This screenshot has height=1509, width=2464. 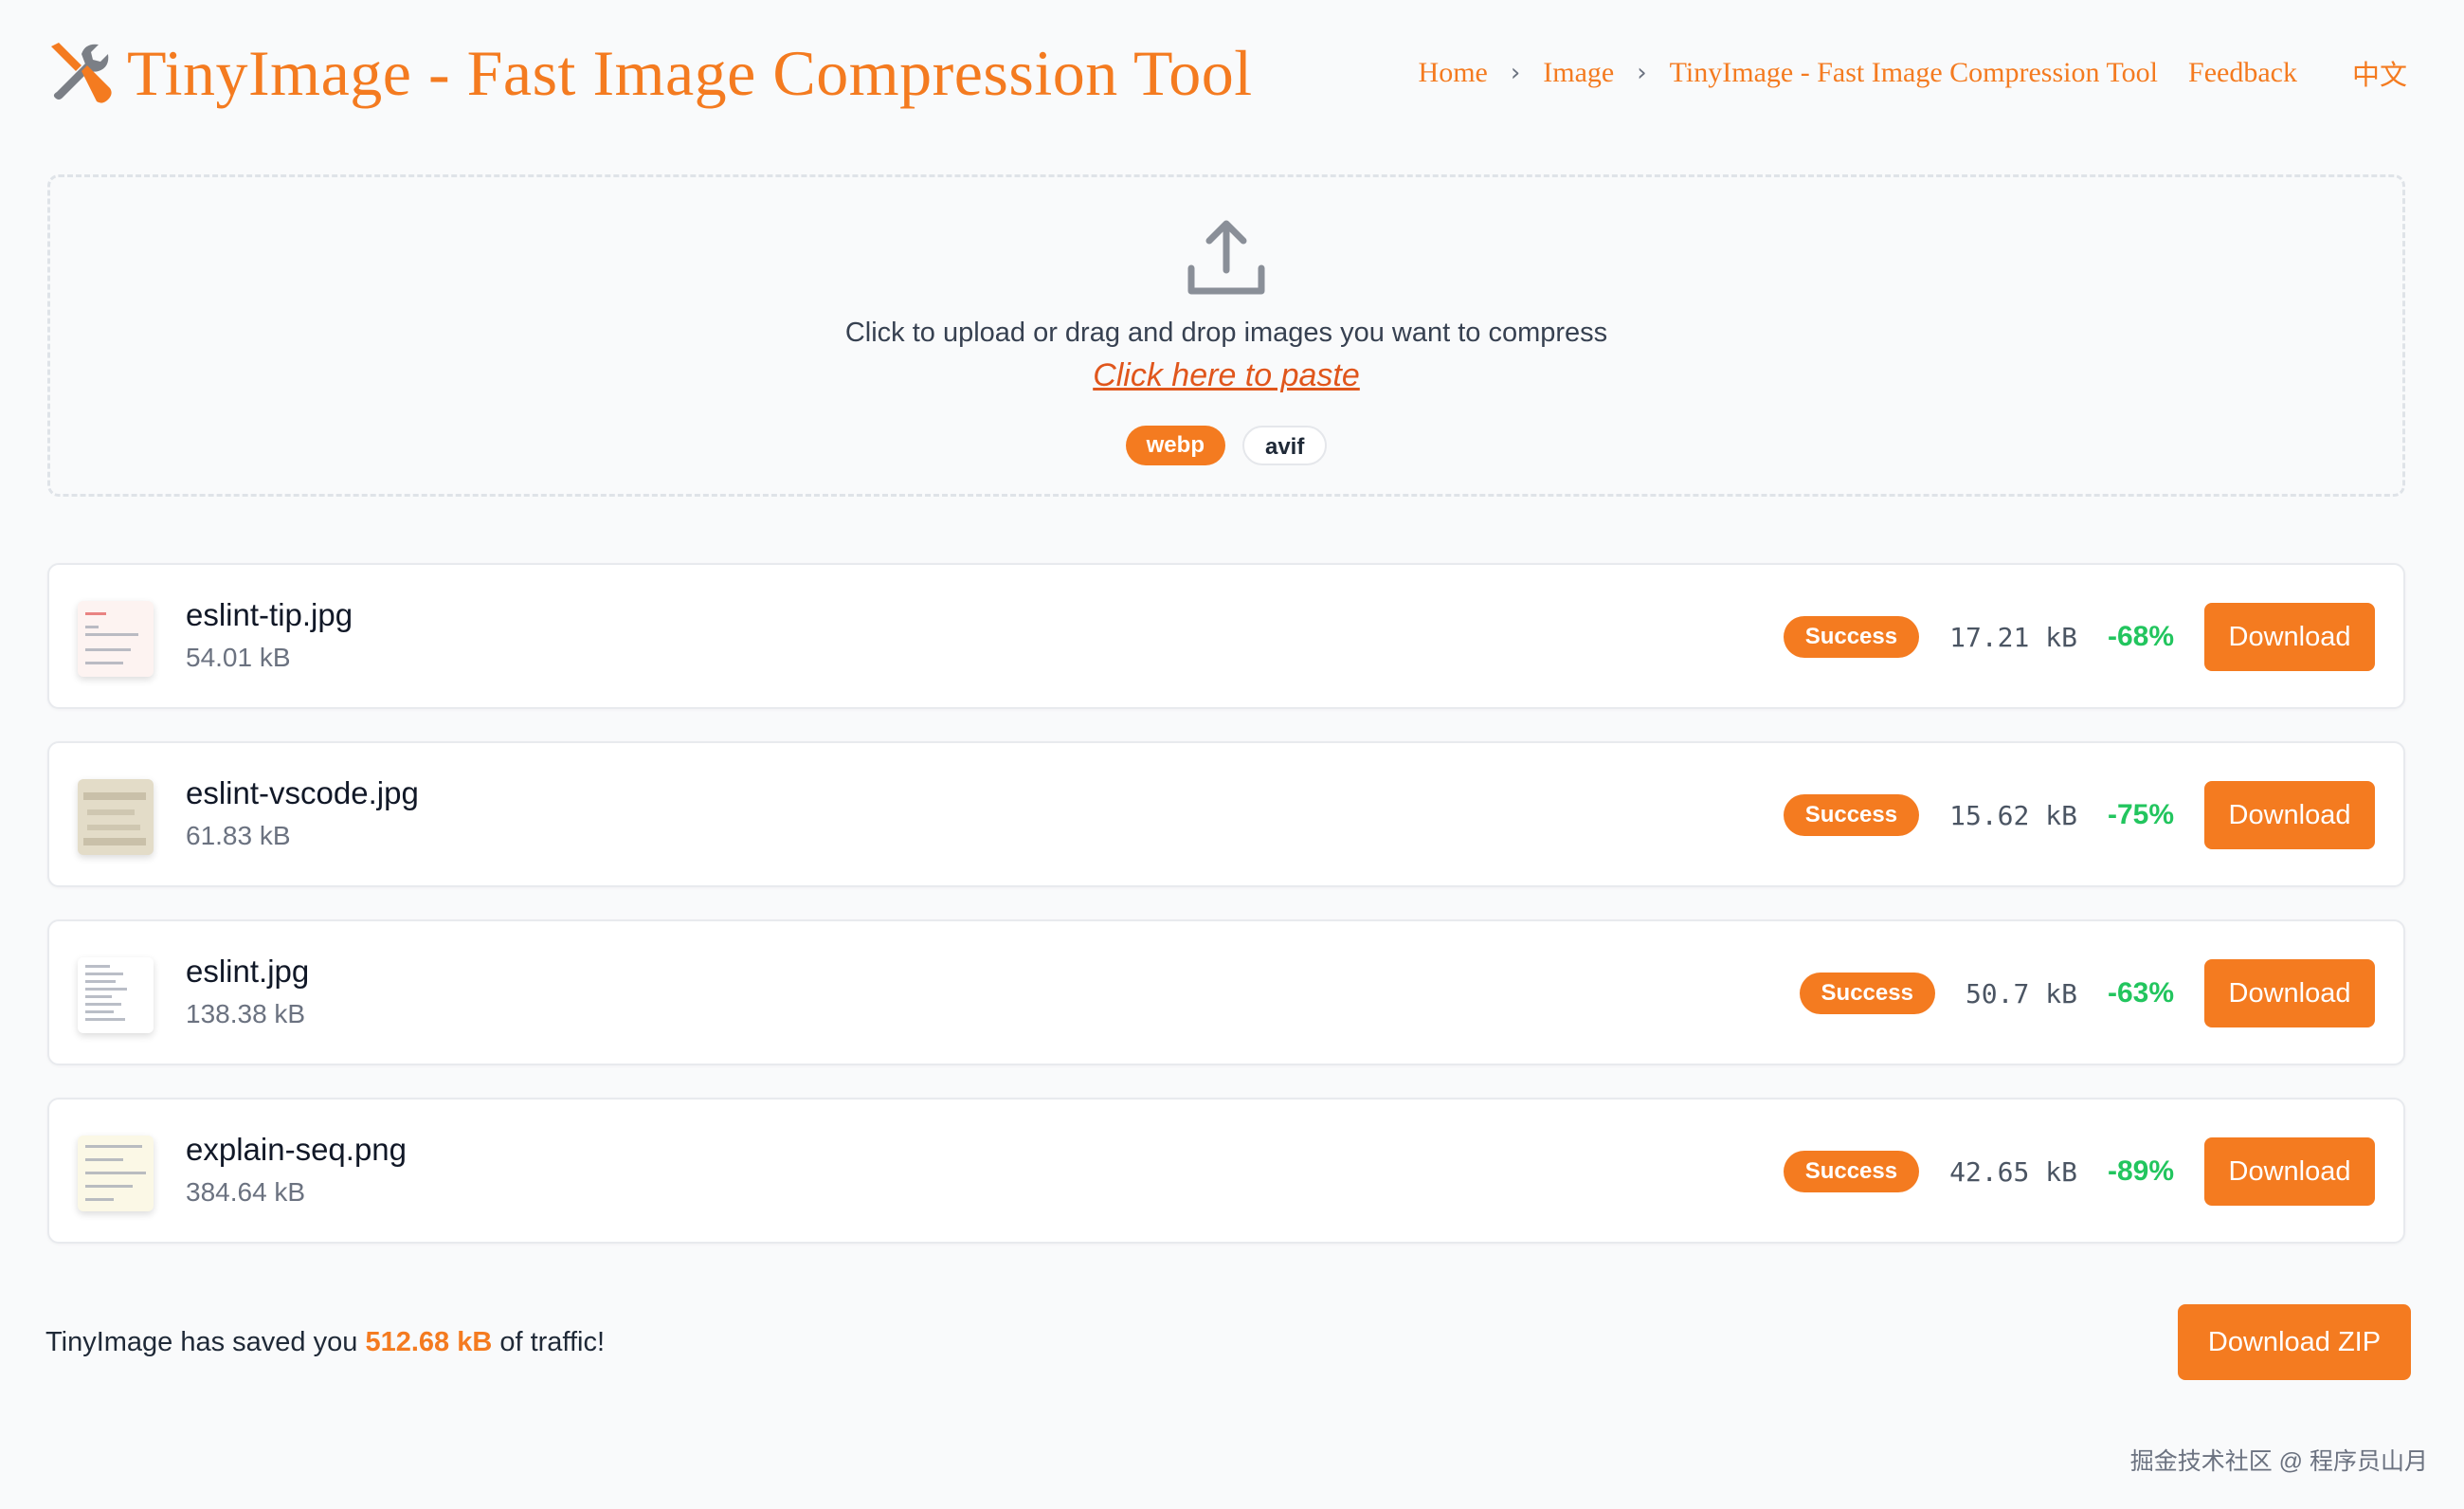 I want to click on compressed-size: 42.65 kB, so click(x=2013, y=1171).